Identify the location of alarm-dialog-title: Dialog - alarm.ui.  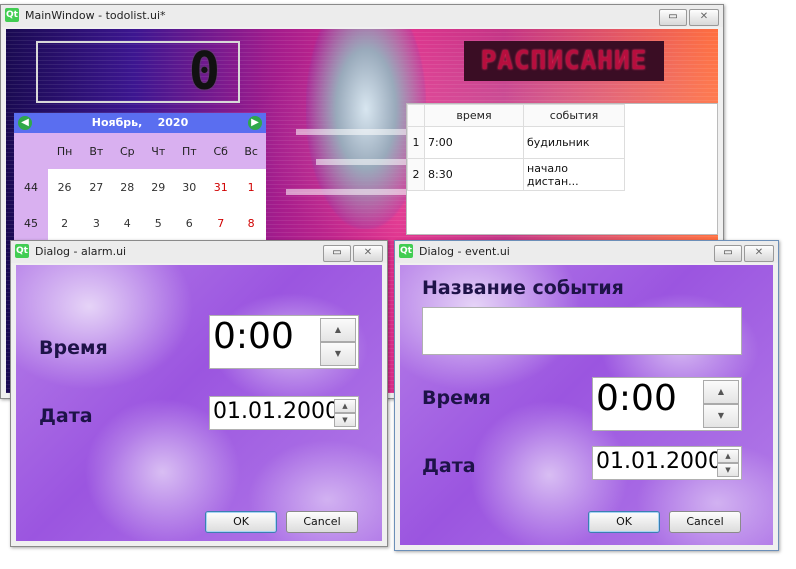
(81, 251).